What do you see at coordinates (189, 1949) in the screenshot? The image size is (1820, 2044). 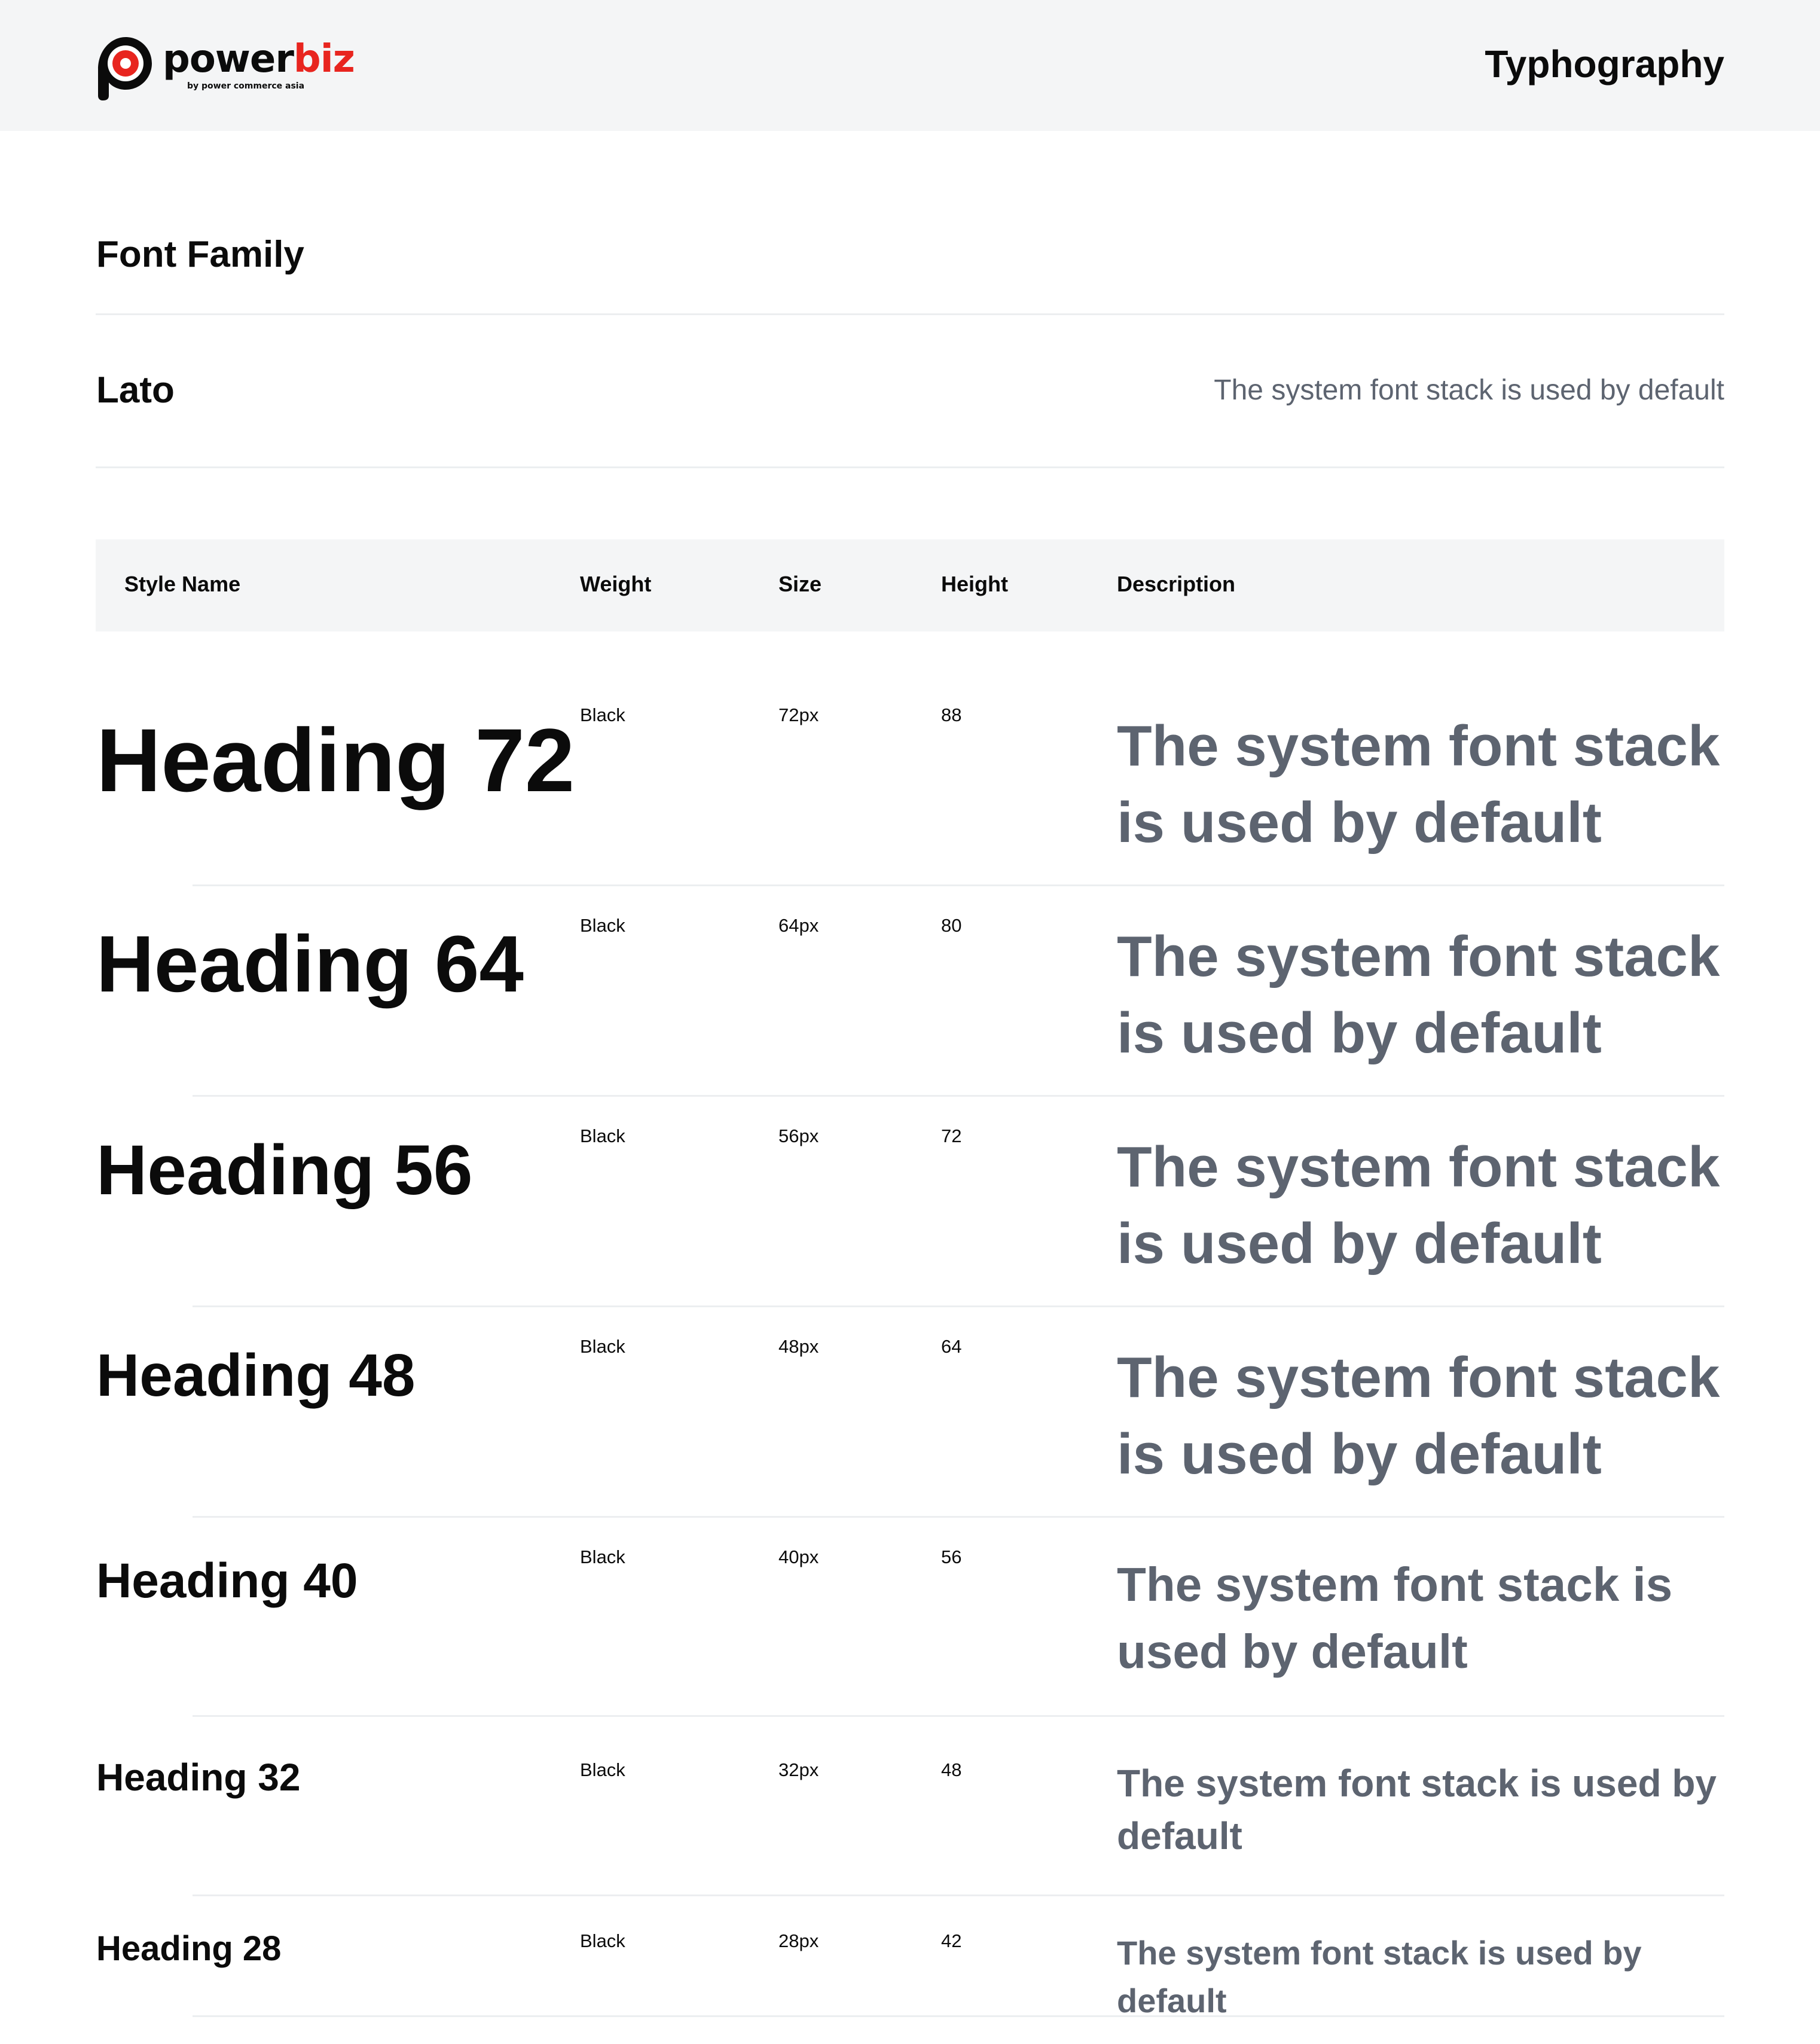 I see `style-name: Heading 28` at bounding box center [189, 1949].